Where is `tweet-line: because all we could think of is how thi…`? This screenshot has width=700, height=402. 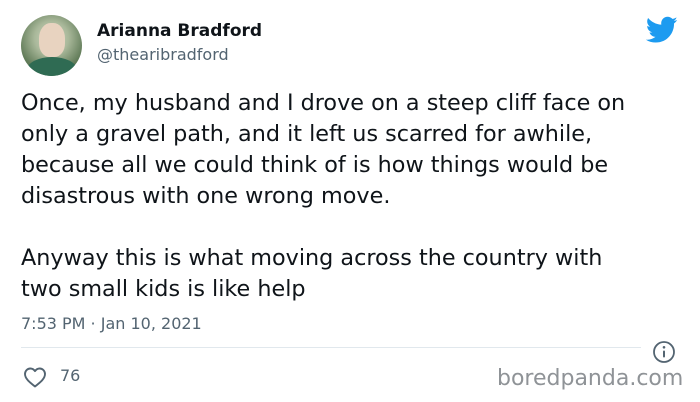 tweet-line: because all we could think of is how thi… is located at coordinates (315, 165).